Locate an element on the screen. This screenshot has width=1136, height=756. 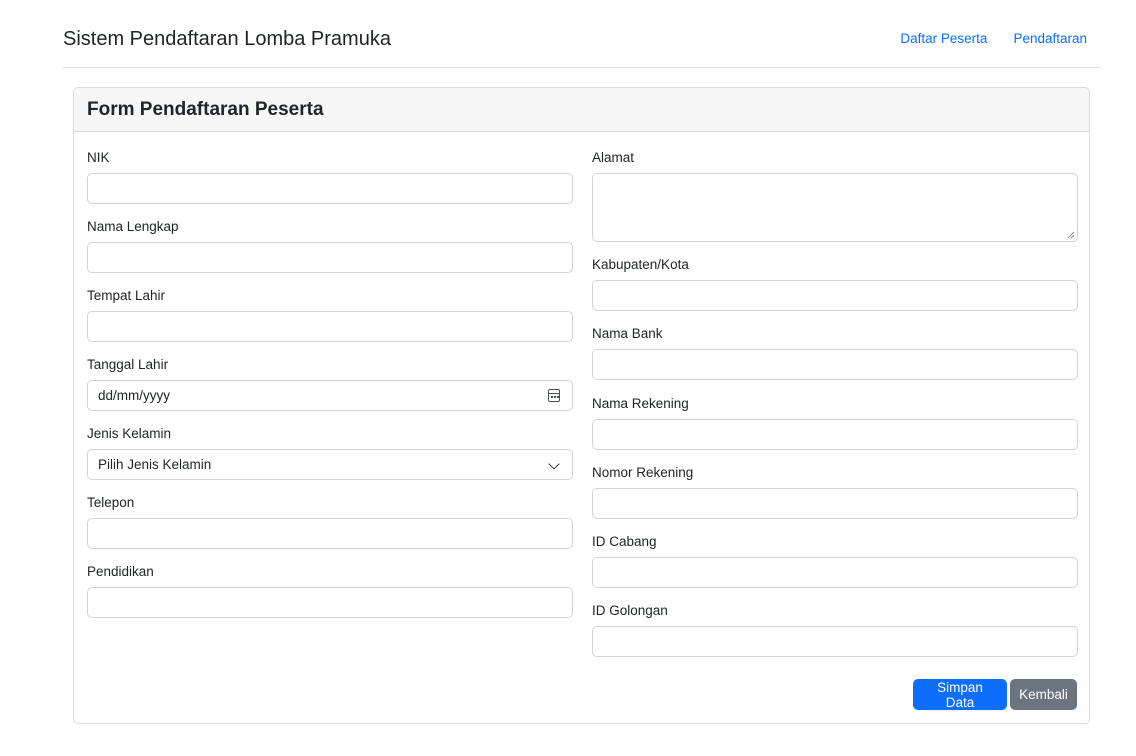
field-id-cabang: ID Cabang is located at coordinates (835, 560).